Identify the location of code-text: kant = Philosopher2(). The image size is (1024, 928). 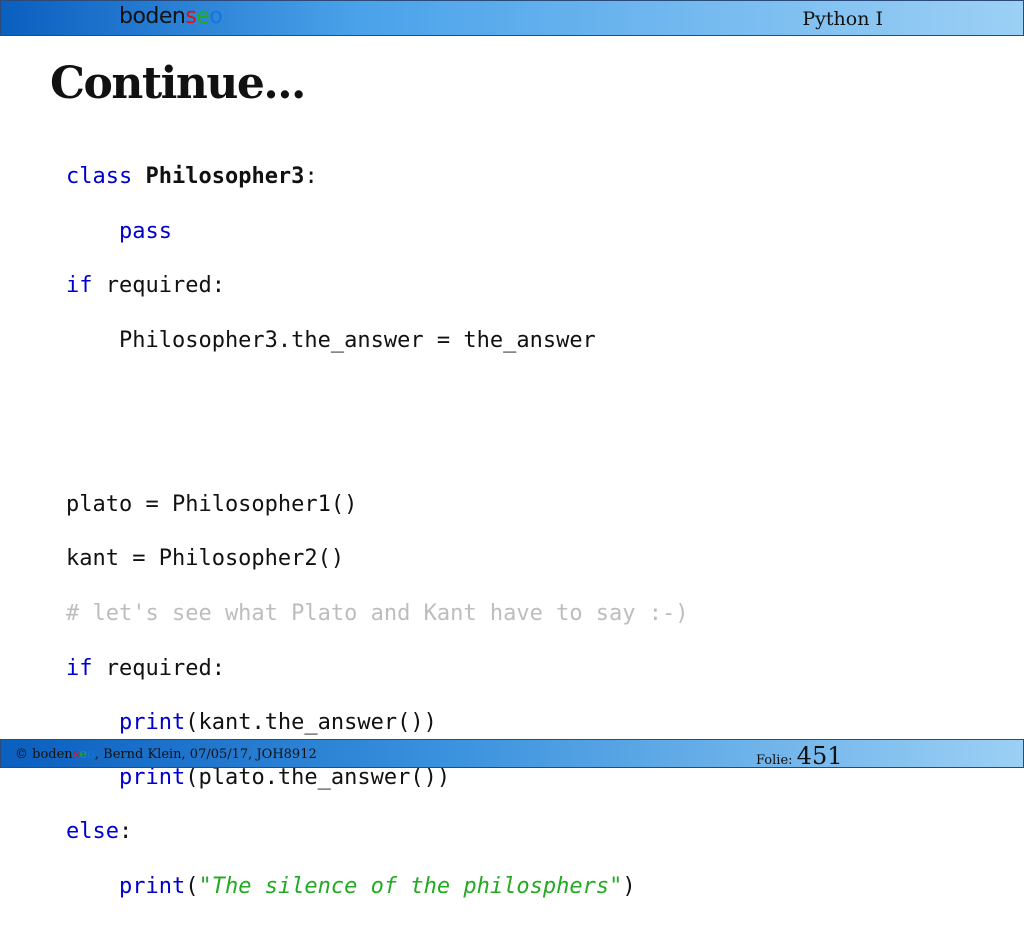
(205, 559).